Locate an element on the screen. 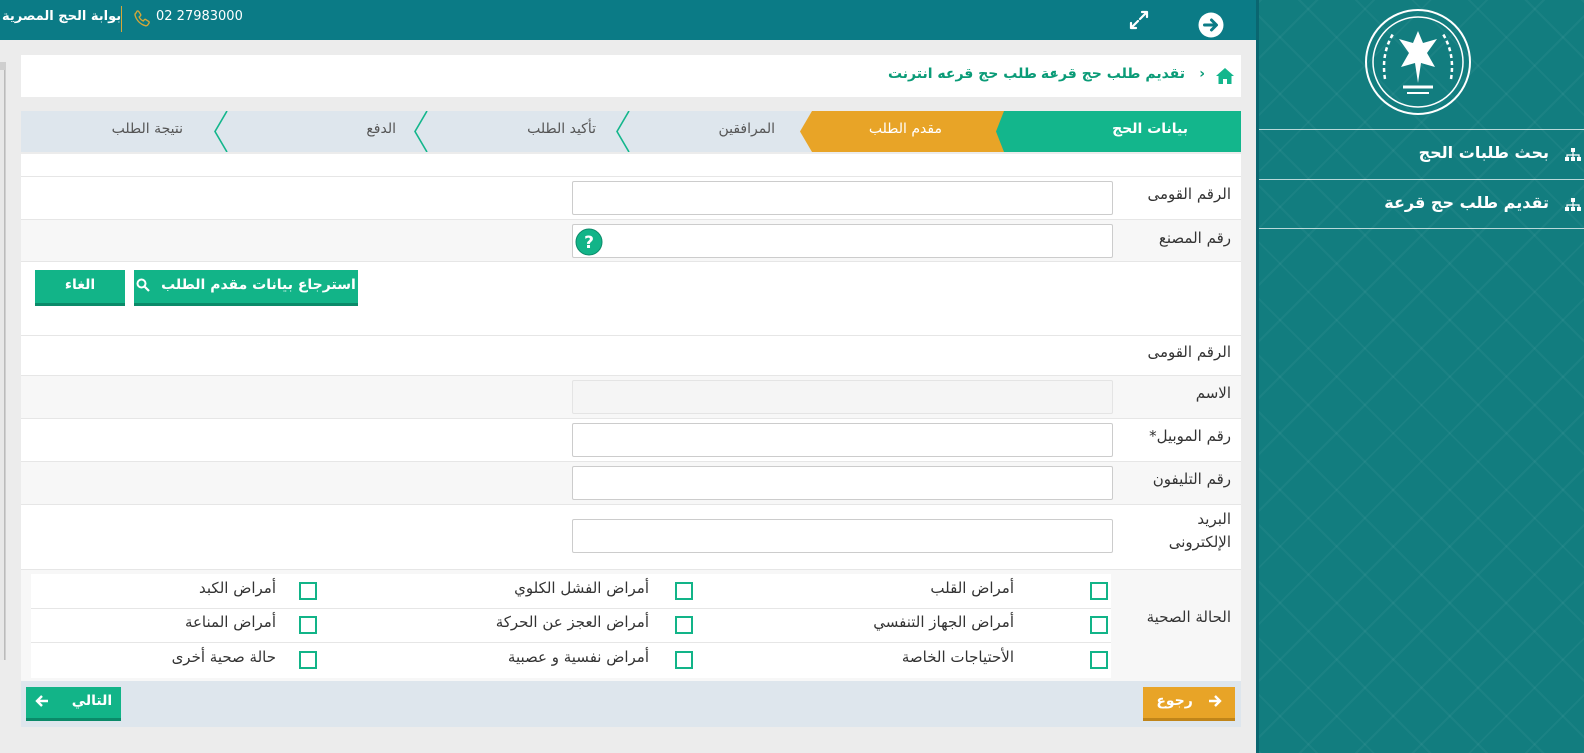  step-label: بيانات الحج is located at coordinates (1150, 129).